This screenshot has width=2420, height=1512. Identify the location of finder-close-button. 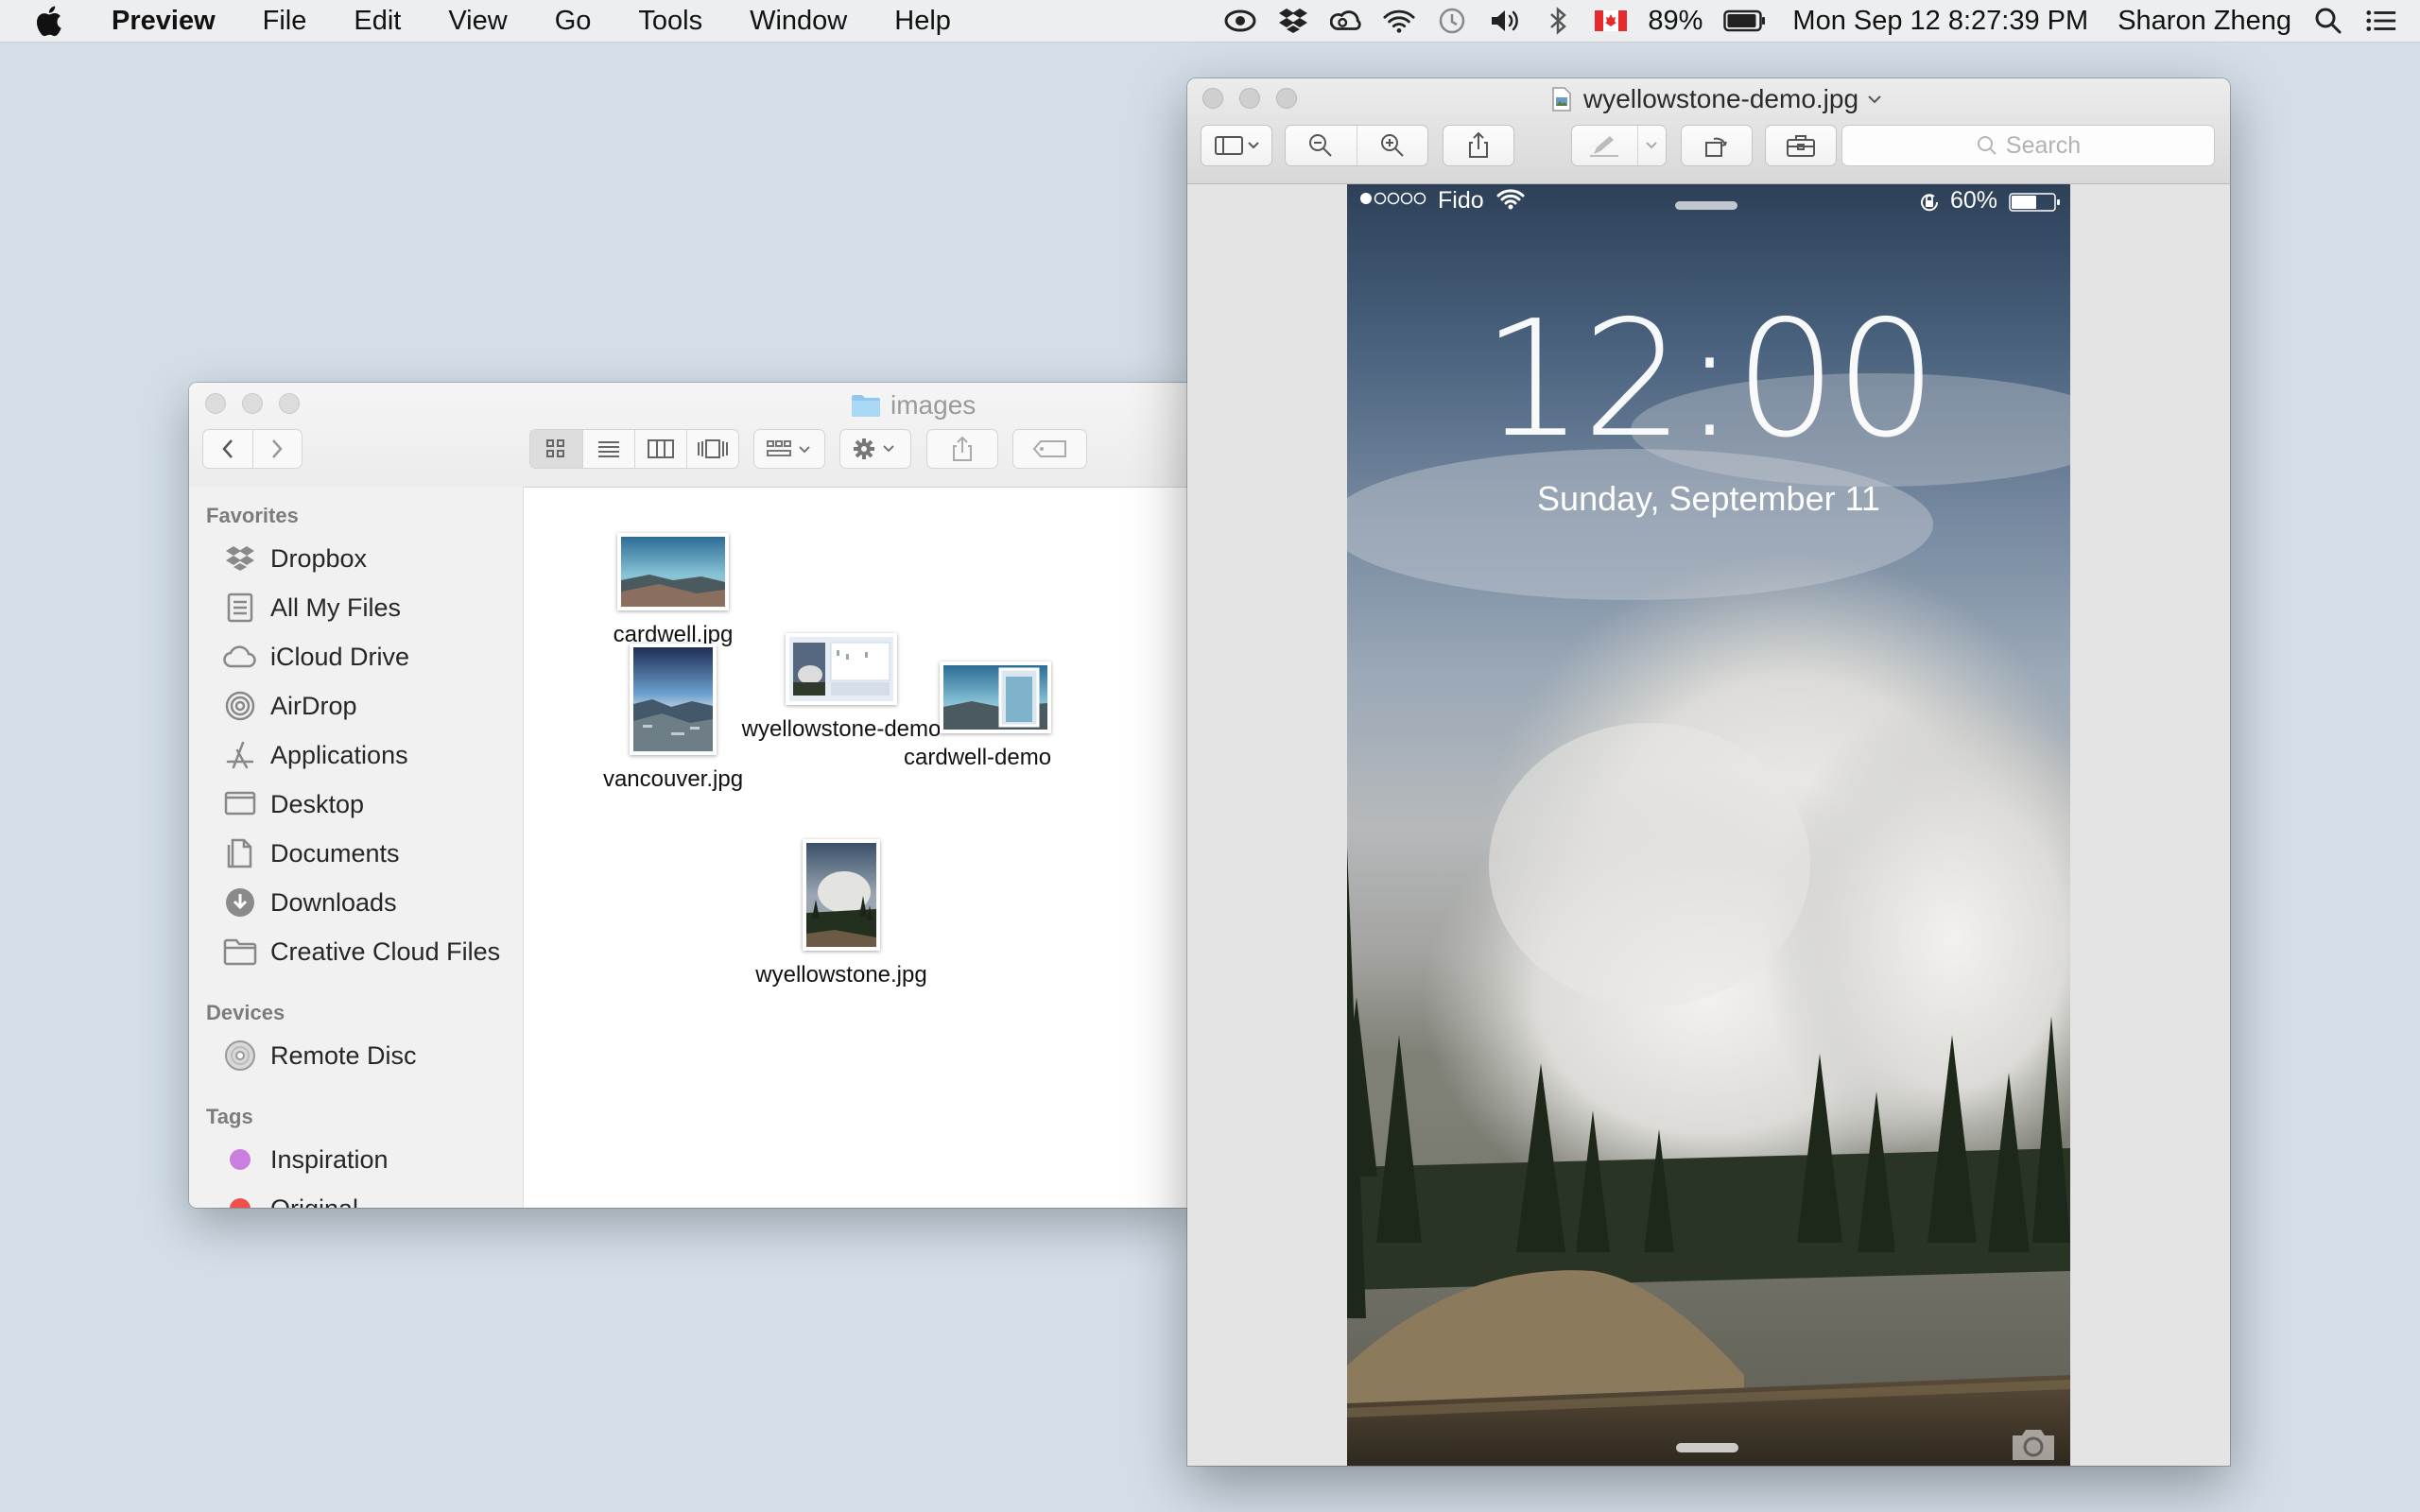
(215, 403).